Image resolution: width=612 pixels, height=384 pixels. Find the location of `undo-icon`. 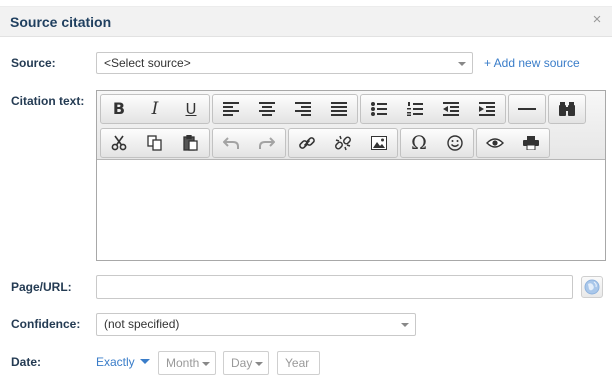

undo-icon is located at coordinates (231, 143).